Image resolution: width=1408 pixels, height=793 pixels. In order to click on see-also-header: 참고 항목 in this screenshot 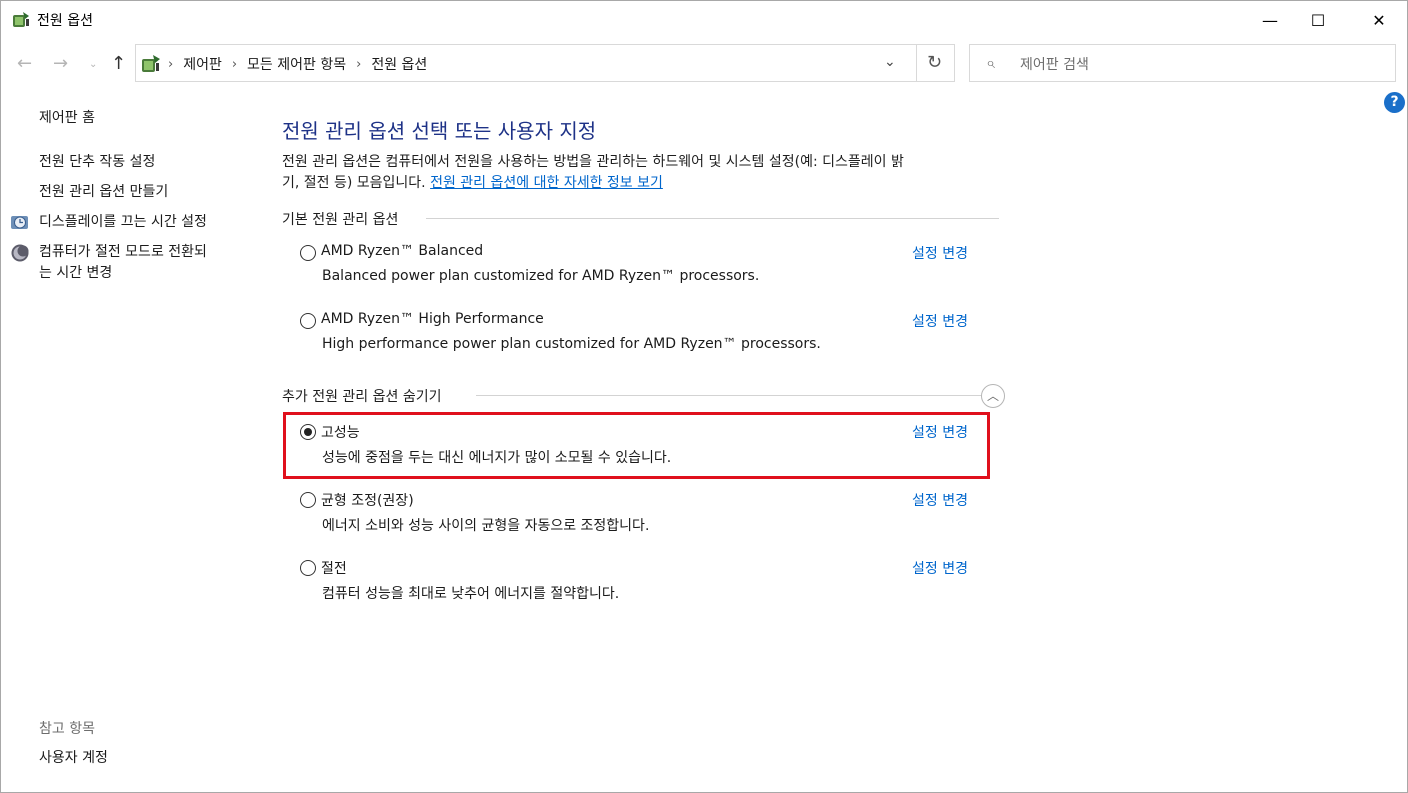, I will do `click(67, 729)`.